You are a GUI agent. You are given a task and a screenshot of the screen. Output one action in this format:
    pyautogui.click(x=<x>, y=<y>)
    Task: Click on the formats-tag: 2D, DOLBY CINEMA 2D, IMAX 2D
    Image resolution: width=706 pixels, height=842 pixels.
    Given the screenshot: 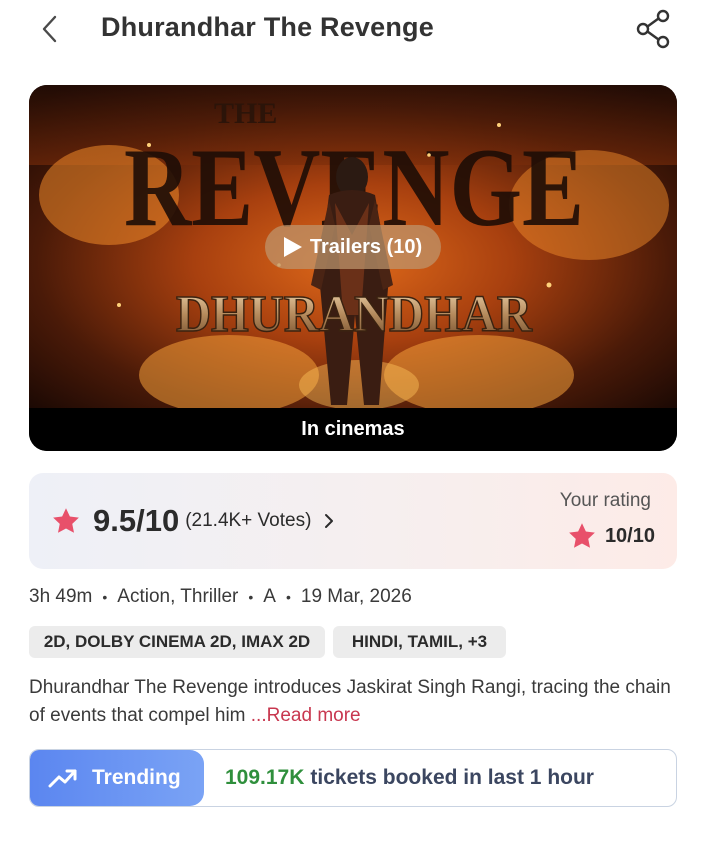 What is the action you would take?
    pyautogui.click(x=177, y=642)
    